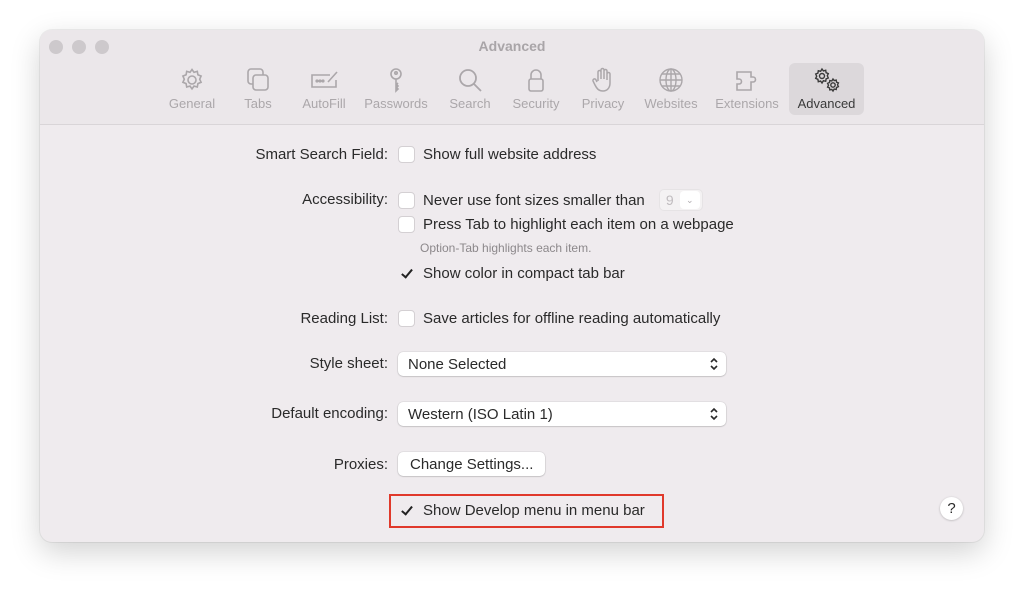 The height and width of the screenshot is (591, 1024). I want to click on style-sheet-label: Style sheet:, so click(348, 363).